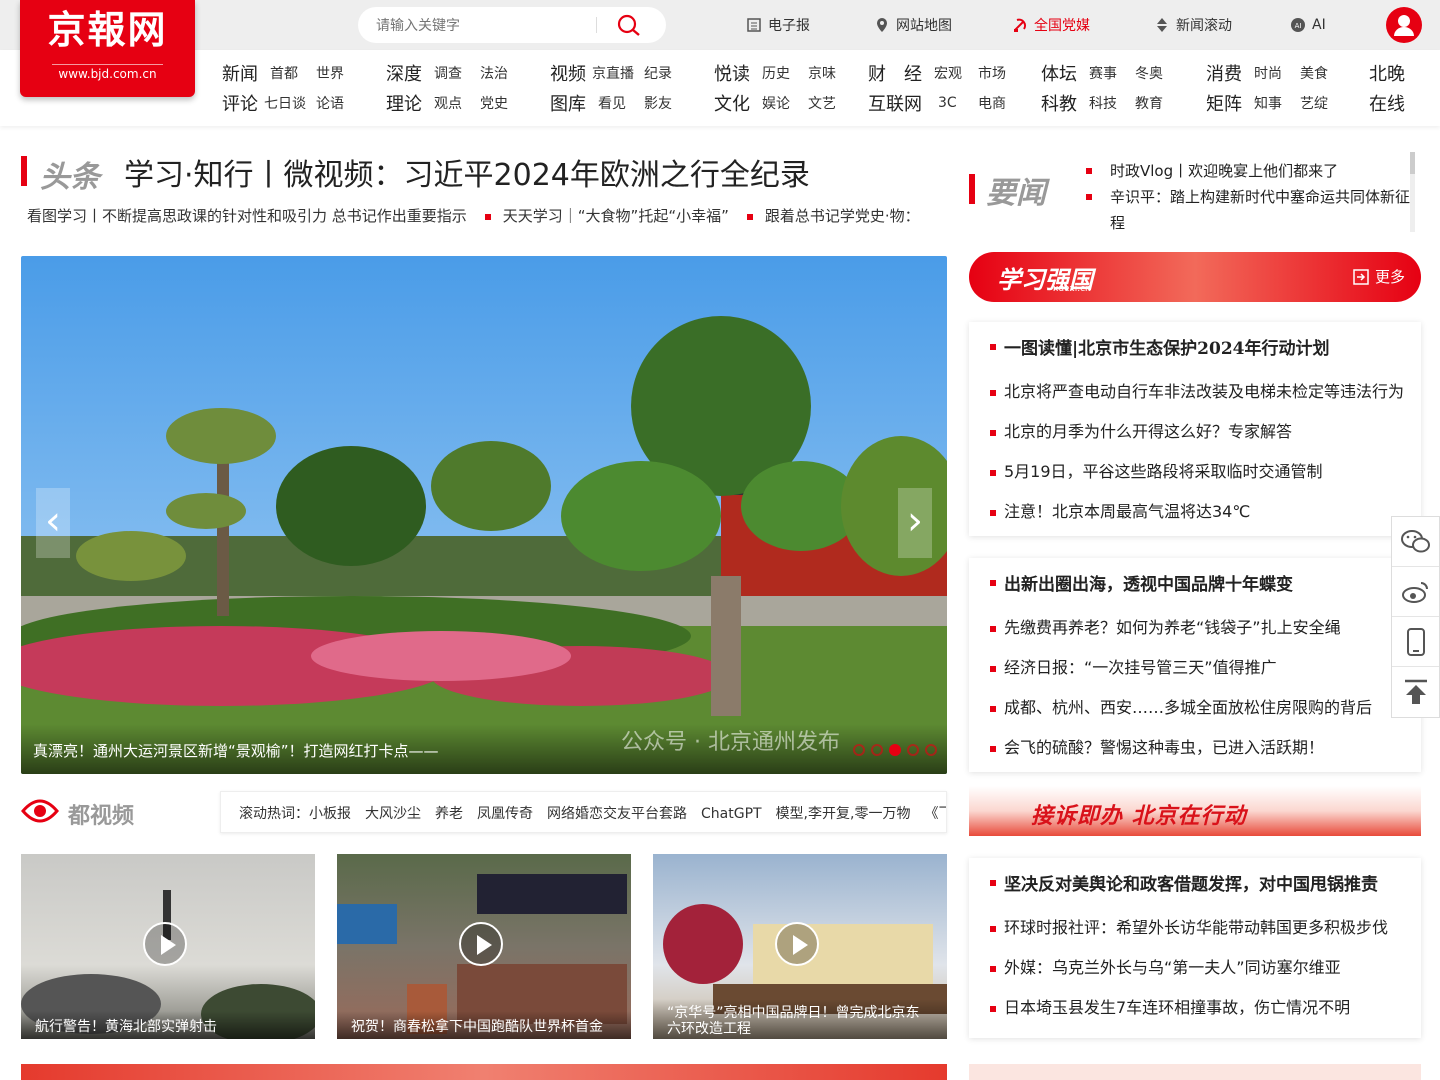 The width and height of the screenshot is (1440, 1080). What do you see at coordinates (616, 216) in the screenshot?
I see `sublink: 天天学习｜“大食物”托起“小幸福”` at bounding box center [616, 216].